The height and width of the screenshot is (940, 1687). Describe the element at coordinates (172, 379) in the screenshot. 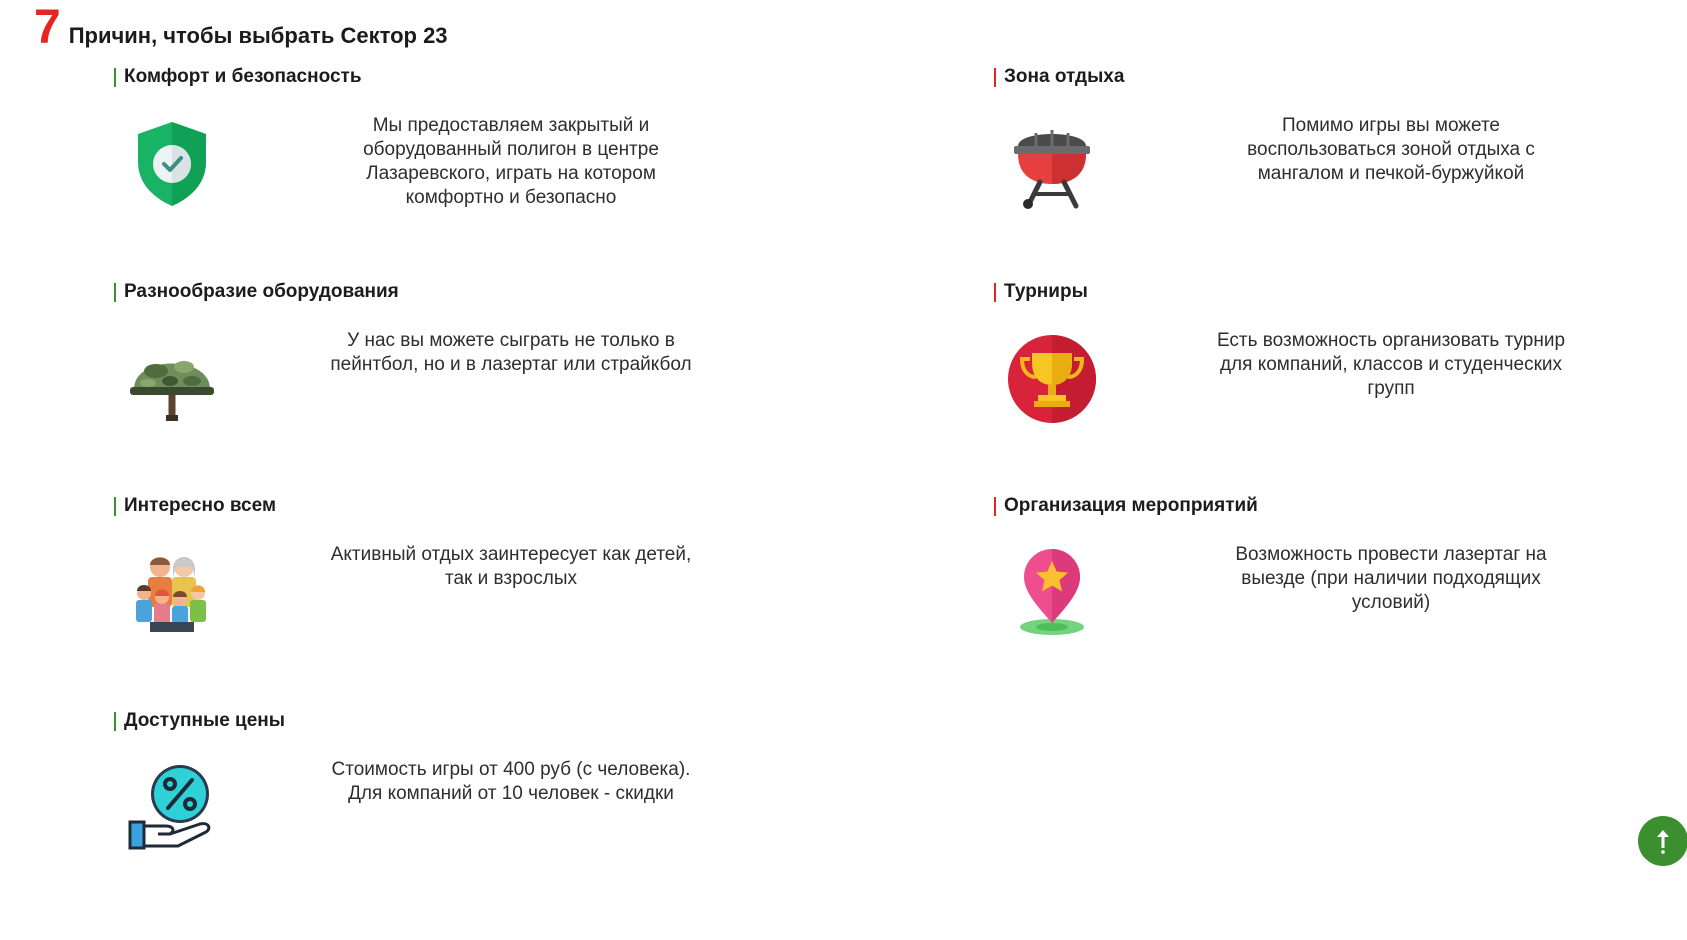

I see `army-helmet-icon` at that location.